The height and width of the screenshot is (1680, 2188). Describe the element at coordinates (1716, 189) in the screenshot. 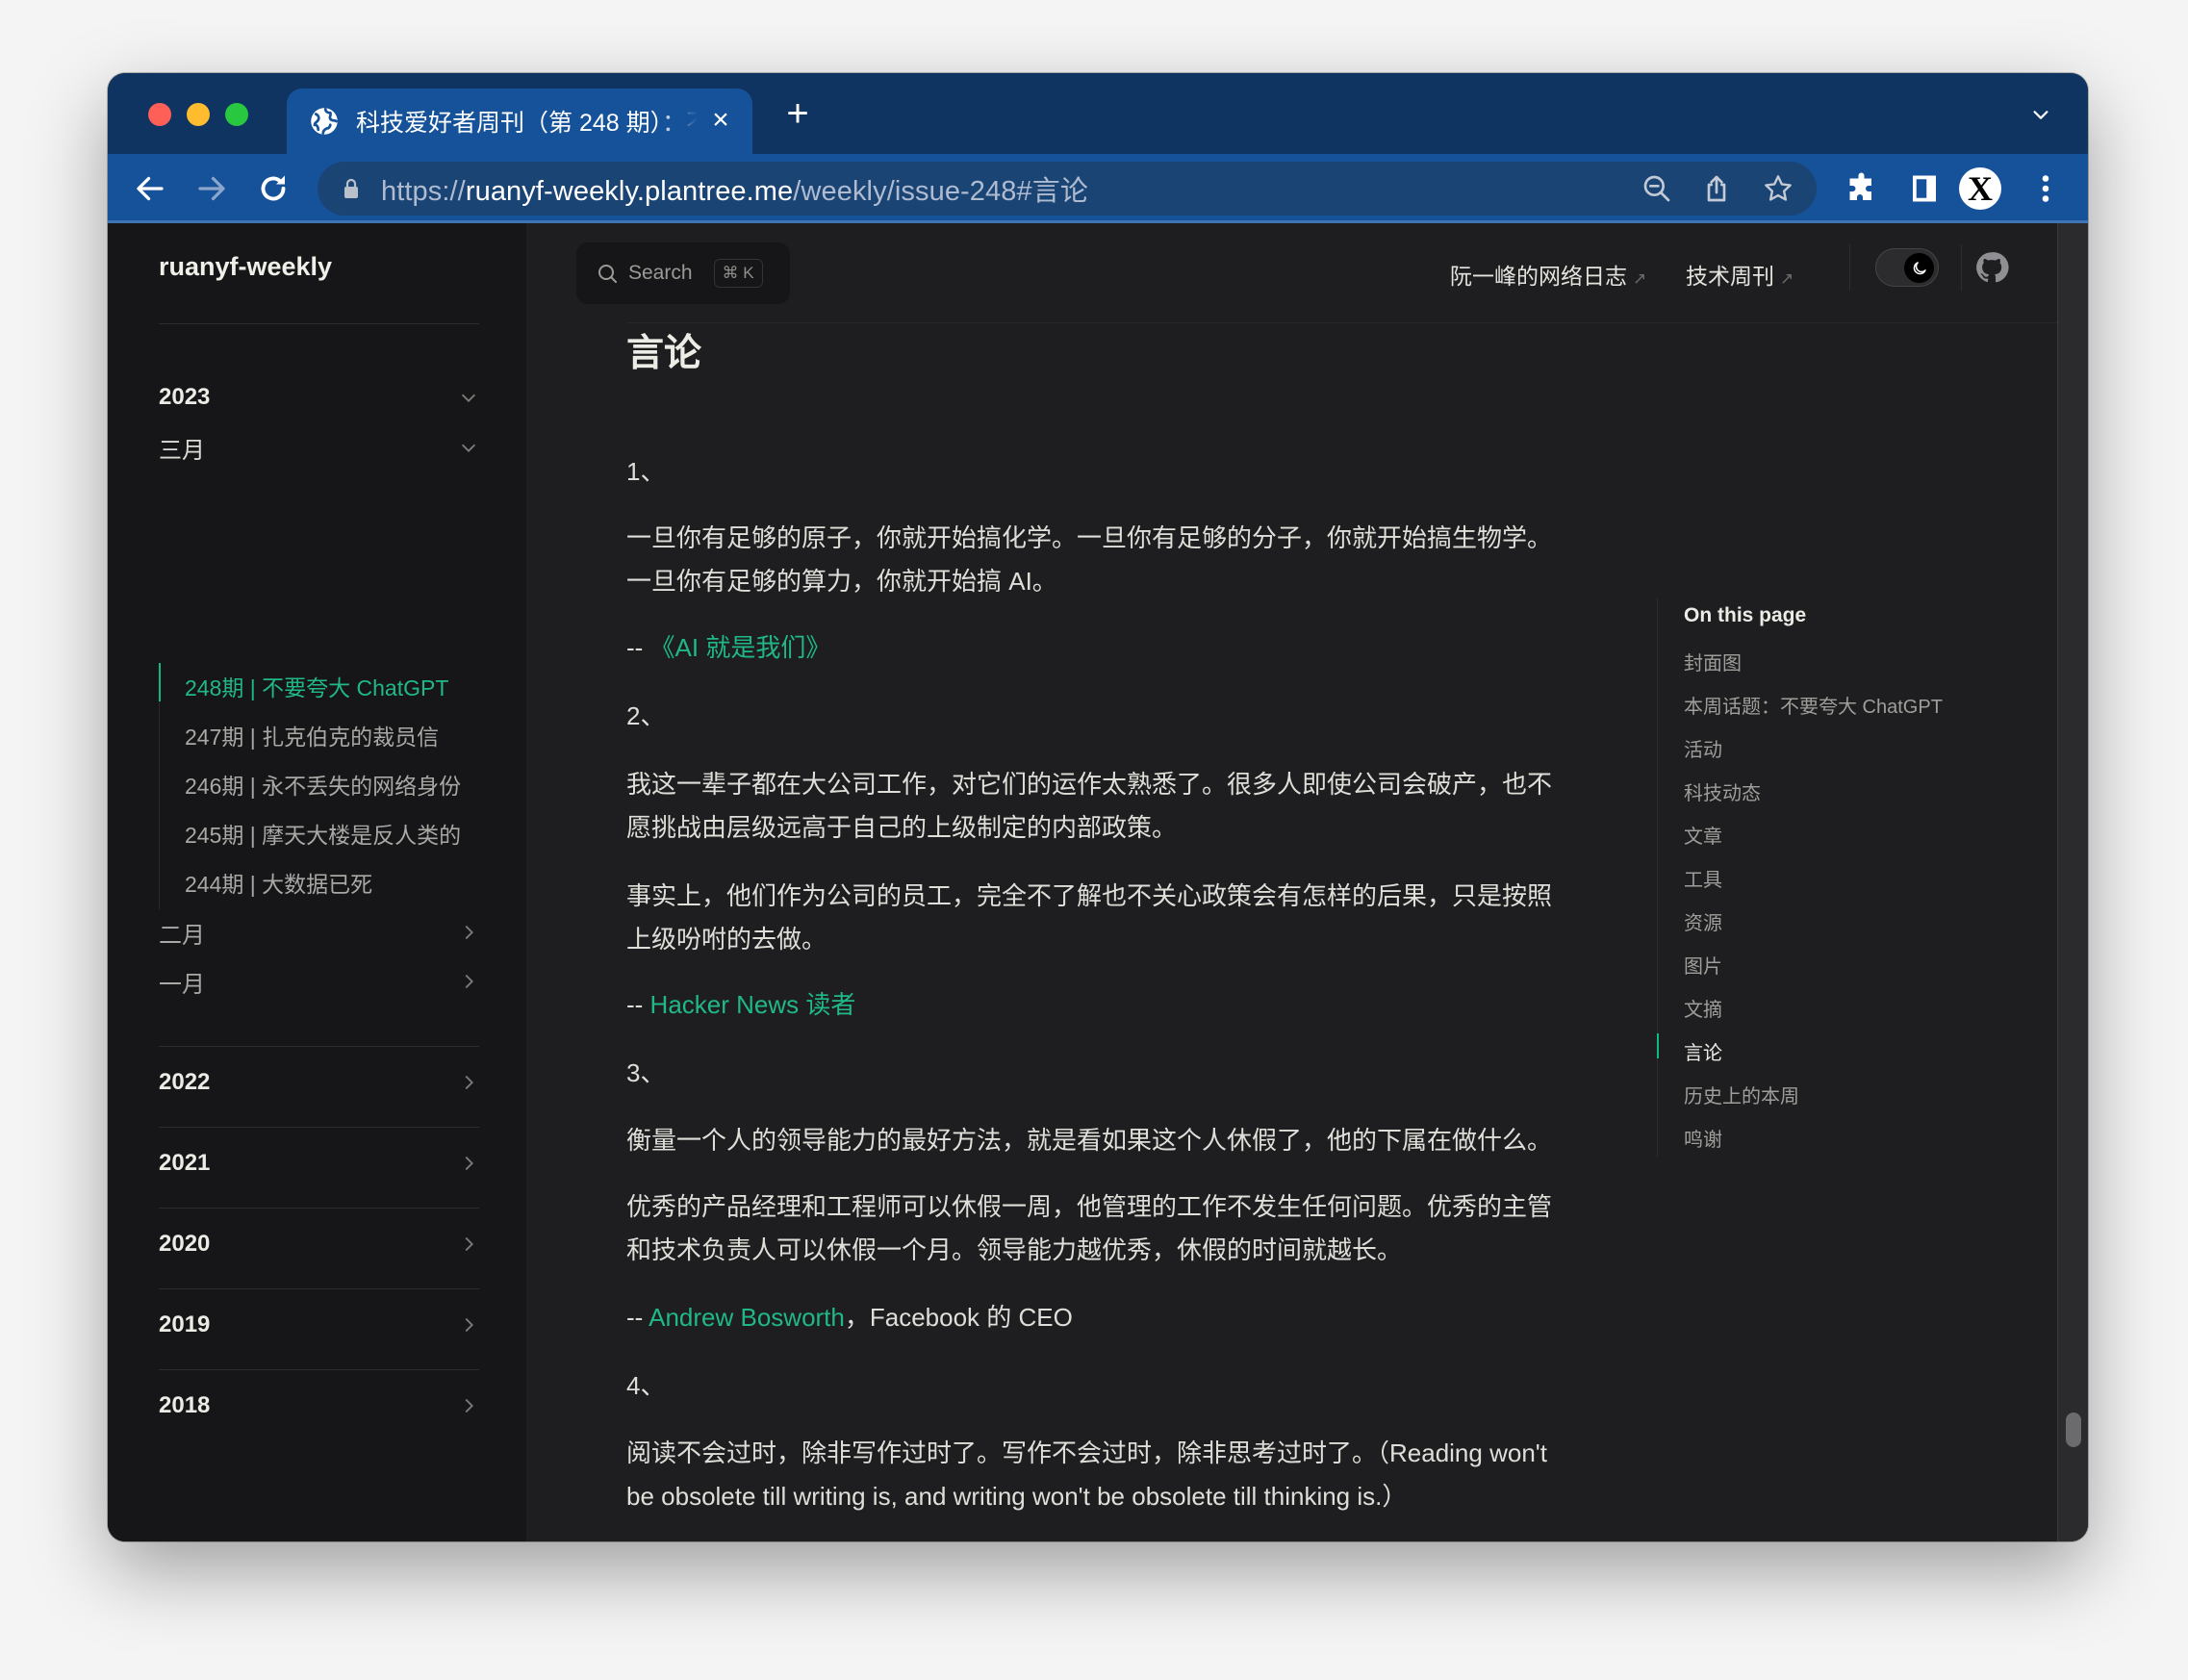

I see `share-icon` at that location.